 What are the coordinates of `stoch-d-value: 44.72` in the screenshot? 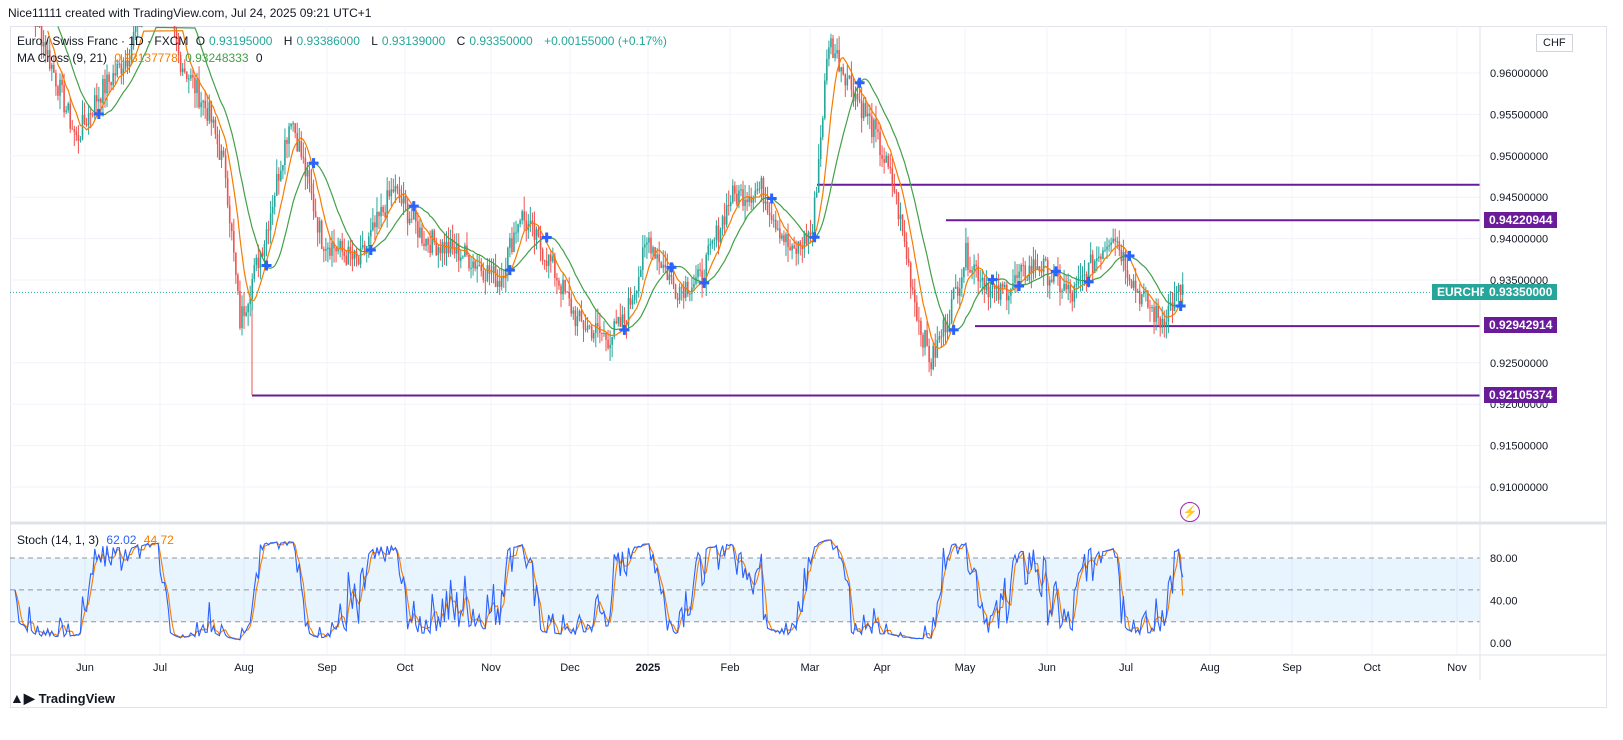 It's located at (158, 540).